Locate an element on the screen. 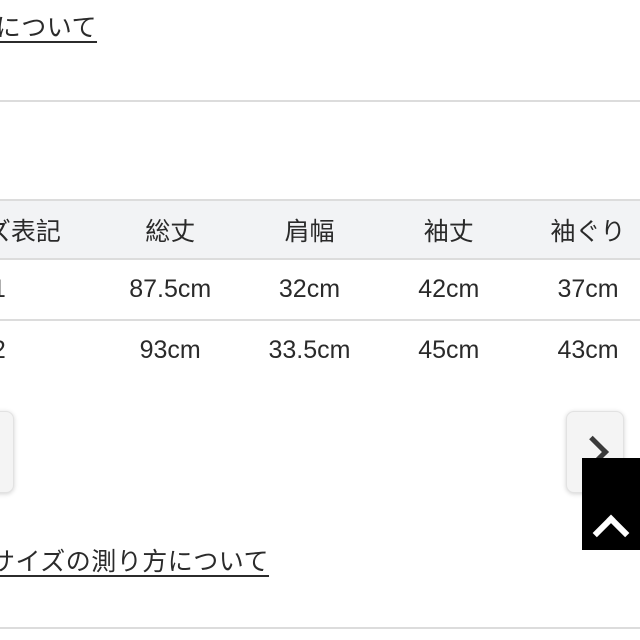 The image size is (640, 640). table-header-row: サイズ表記 総丈 肩幅 袖丈 袖ぐり バスト is located at coordinates (320, 229).